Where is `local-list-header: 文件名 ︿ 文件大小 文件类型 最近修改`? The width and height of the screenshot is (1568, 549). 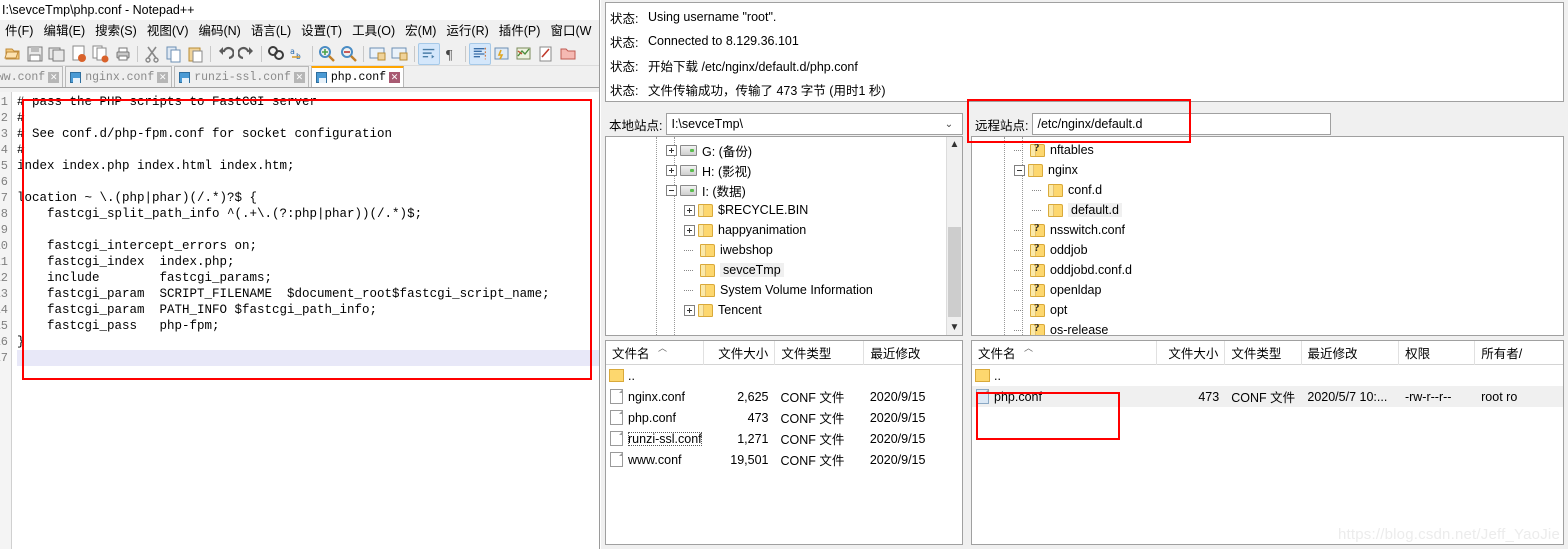 local-list-header: 文件名 ︿ 文件大小 文件类型 最近修改 is located at coordinates (784, 353).